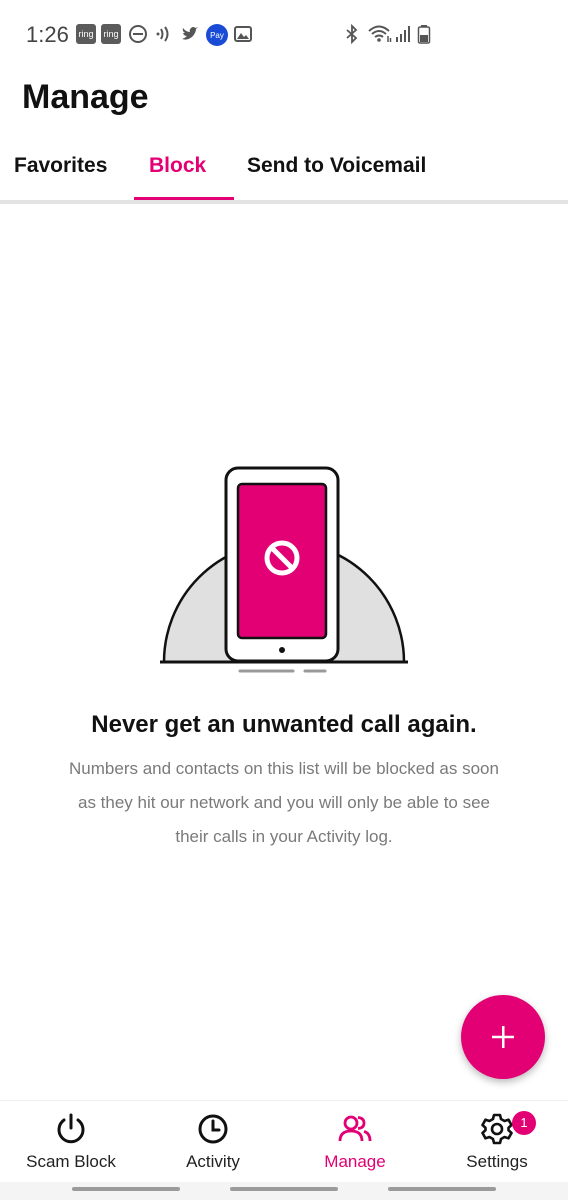 The height and width of the screenshot is (1200, 568). I want to click on nav-item-scam-block: Scam Block, so click(71, 1142).